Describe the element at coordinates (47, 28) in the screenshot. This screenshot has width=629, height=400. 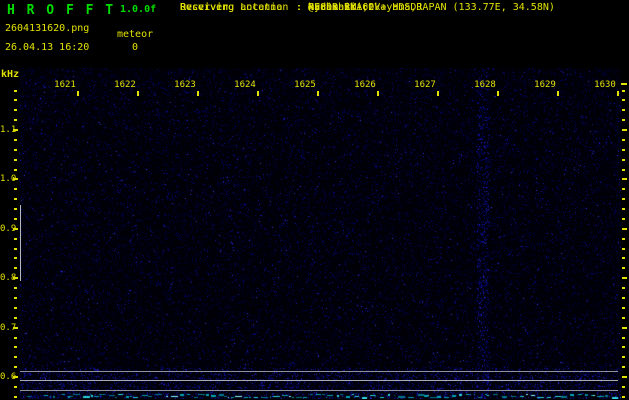
I see `output-filename: 2604131620.png` at that location.